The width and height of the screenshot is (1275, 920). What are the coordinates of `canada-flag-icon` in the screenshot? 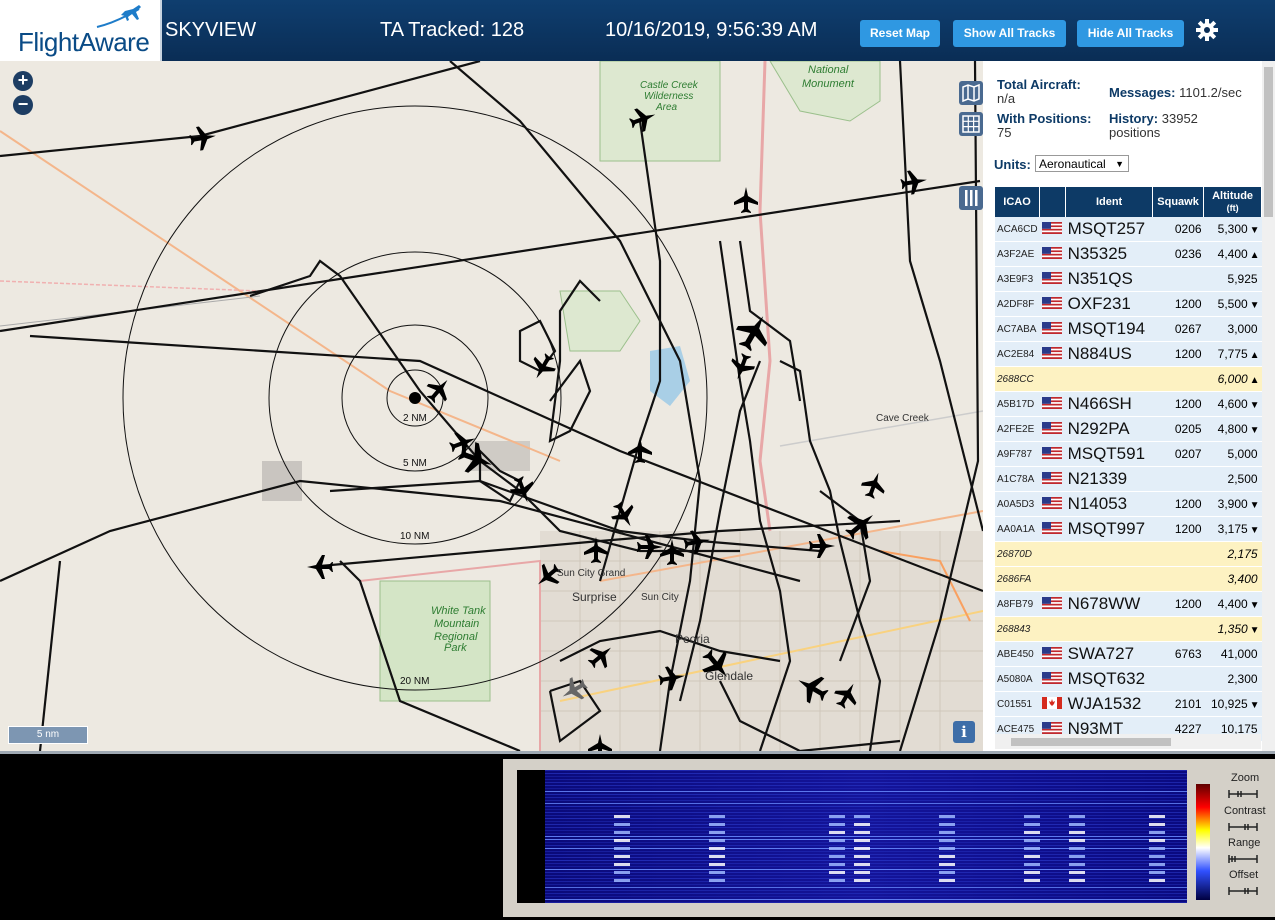 It's located at (1051, 702).